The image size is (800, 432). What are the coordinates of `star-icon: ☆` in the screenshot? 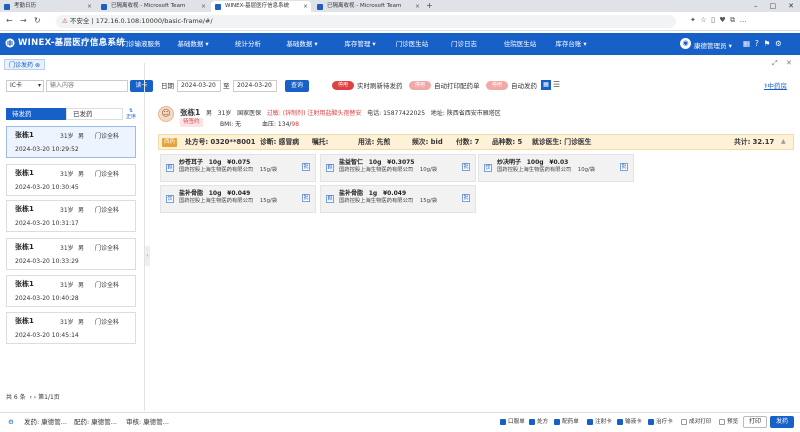 It's located at (703, 20).